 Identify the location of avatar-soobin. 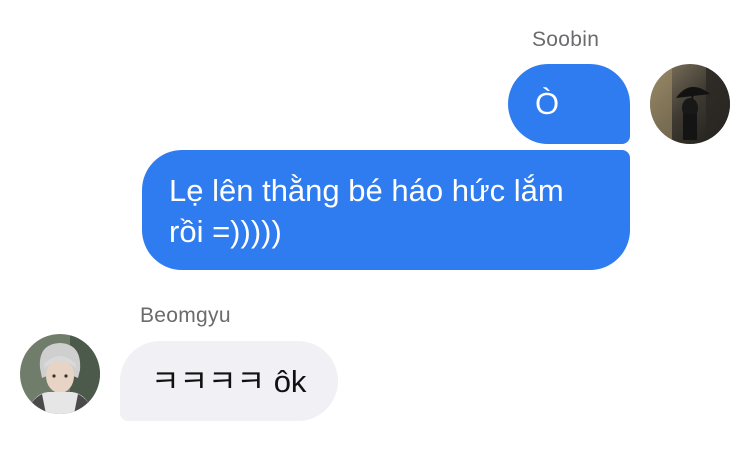
(690, 104).